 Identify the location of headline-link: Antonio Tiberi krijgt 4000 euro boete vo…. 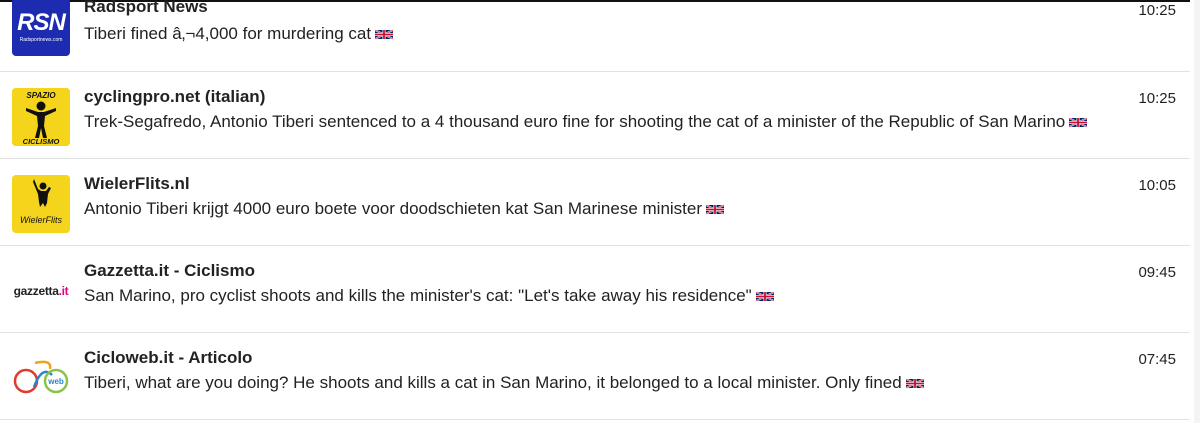
(404, 209).